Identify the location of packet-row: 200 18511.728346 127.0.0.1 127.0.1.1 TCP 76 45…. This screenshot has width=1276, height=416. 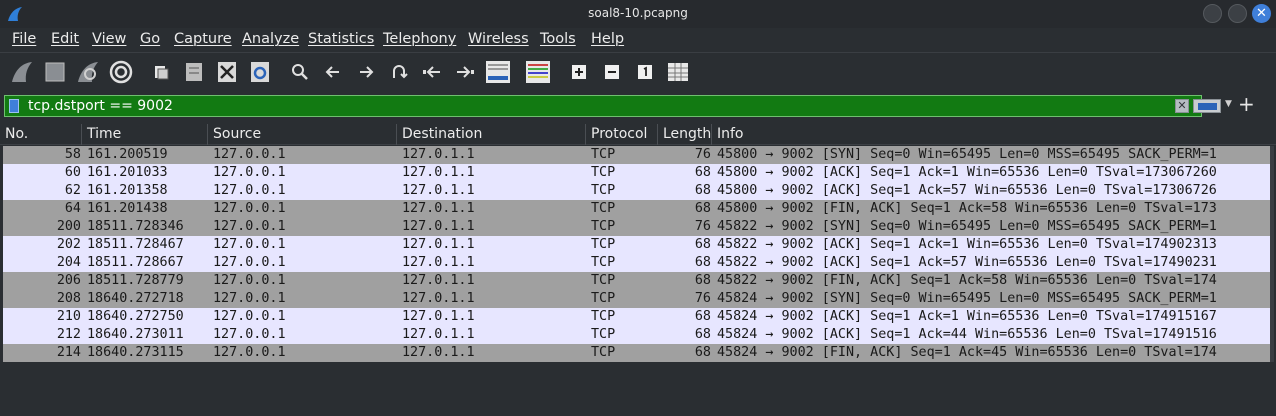
(638, 227).